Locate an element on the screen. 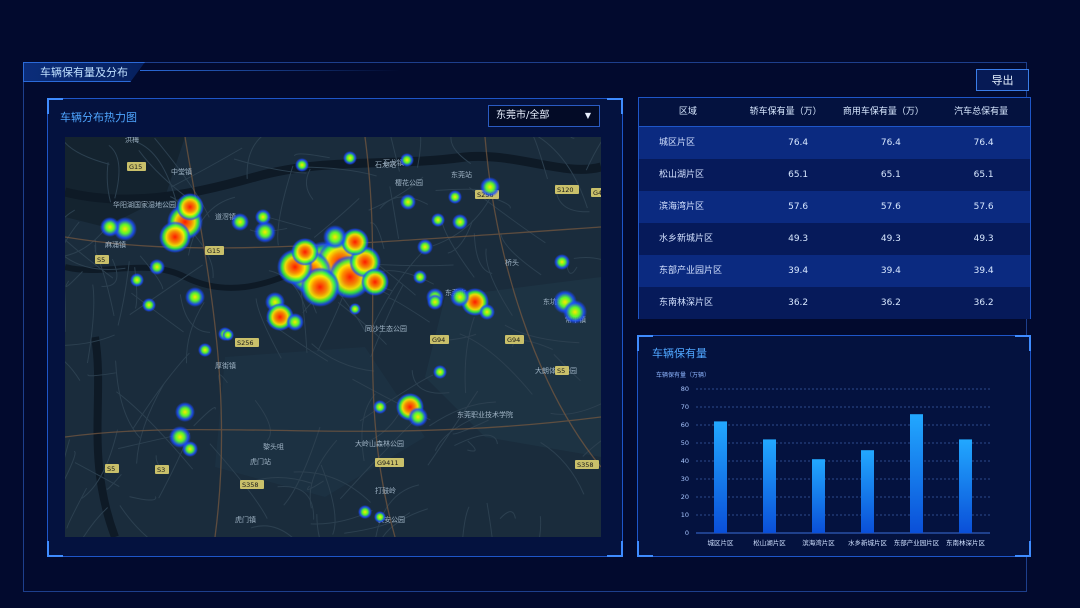 Image resolution: width=1080 pixels, height=608 pixels. road-shield: G9411 is located at coordinates (389, 462).